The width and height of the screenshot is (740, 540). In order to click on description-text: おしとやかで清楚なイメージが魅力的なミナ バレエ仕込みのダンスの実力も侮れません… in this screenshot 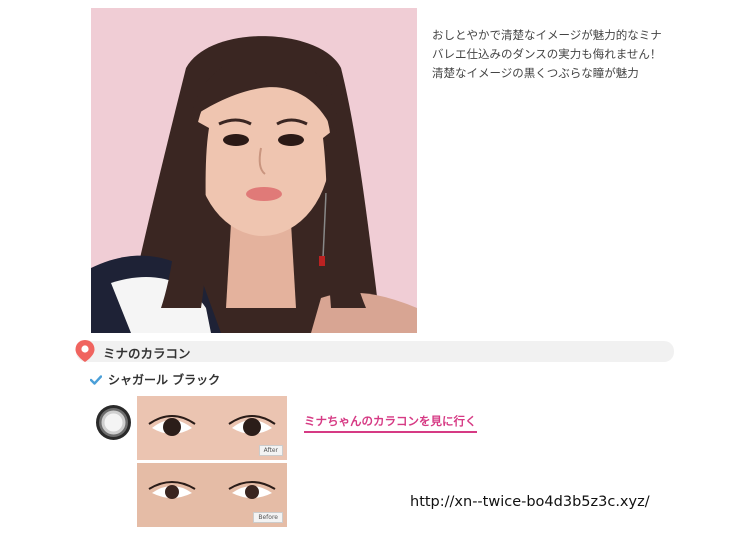, I will do `click(582, 54)`.